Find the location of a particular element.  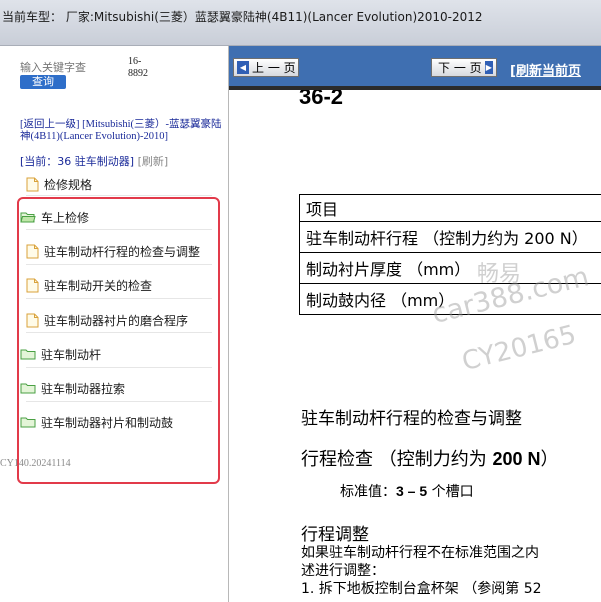

refresh-link: [刷新] is located at coordinates (153, 161).